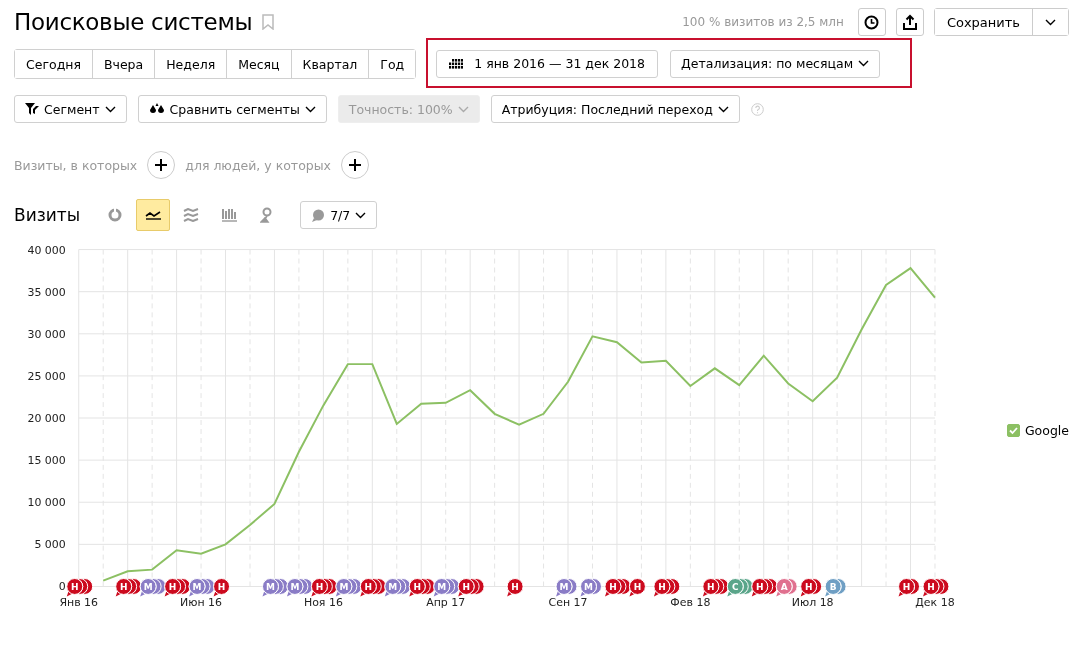 Image resolution: width=1083 pixels, height=645 pixels. I want to click on y-axis-label: 5 000, so click(50, 545).